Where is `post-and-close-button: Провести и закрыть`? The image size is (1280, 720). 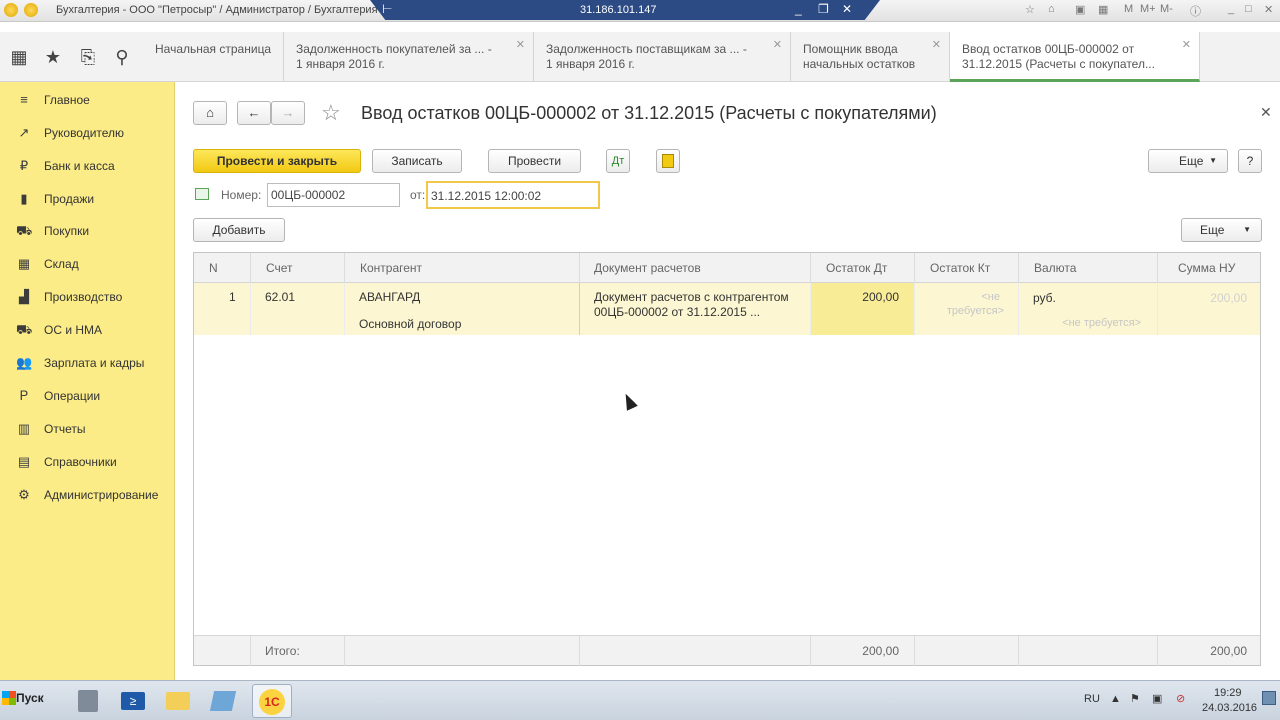 post-and-close-button: Провести и закрыть is located at coordinates (277, 161).